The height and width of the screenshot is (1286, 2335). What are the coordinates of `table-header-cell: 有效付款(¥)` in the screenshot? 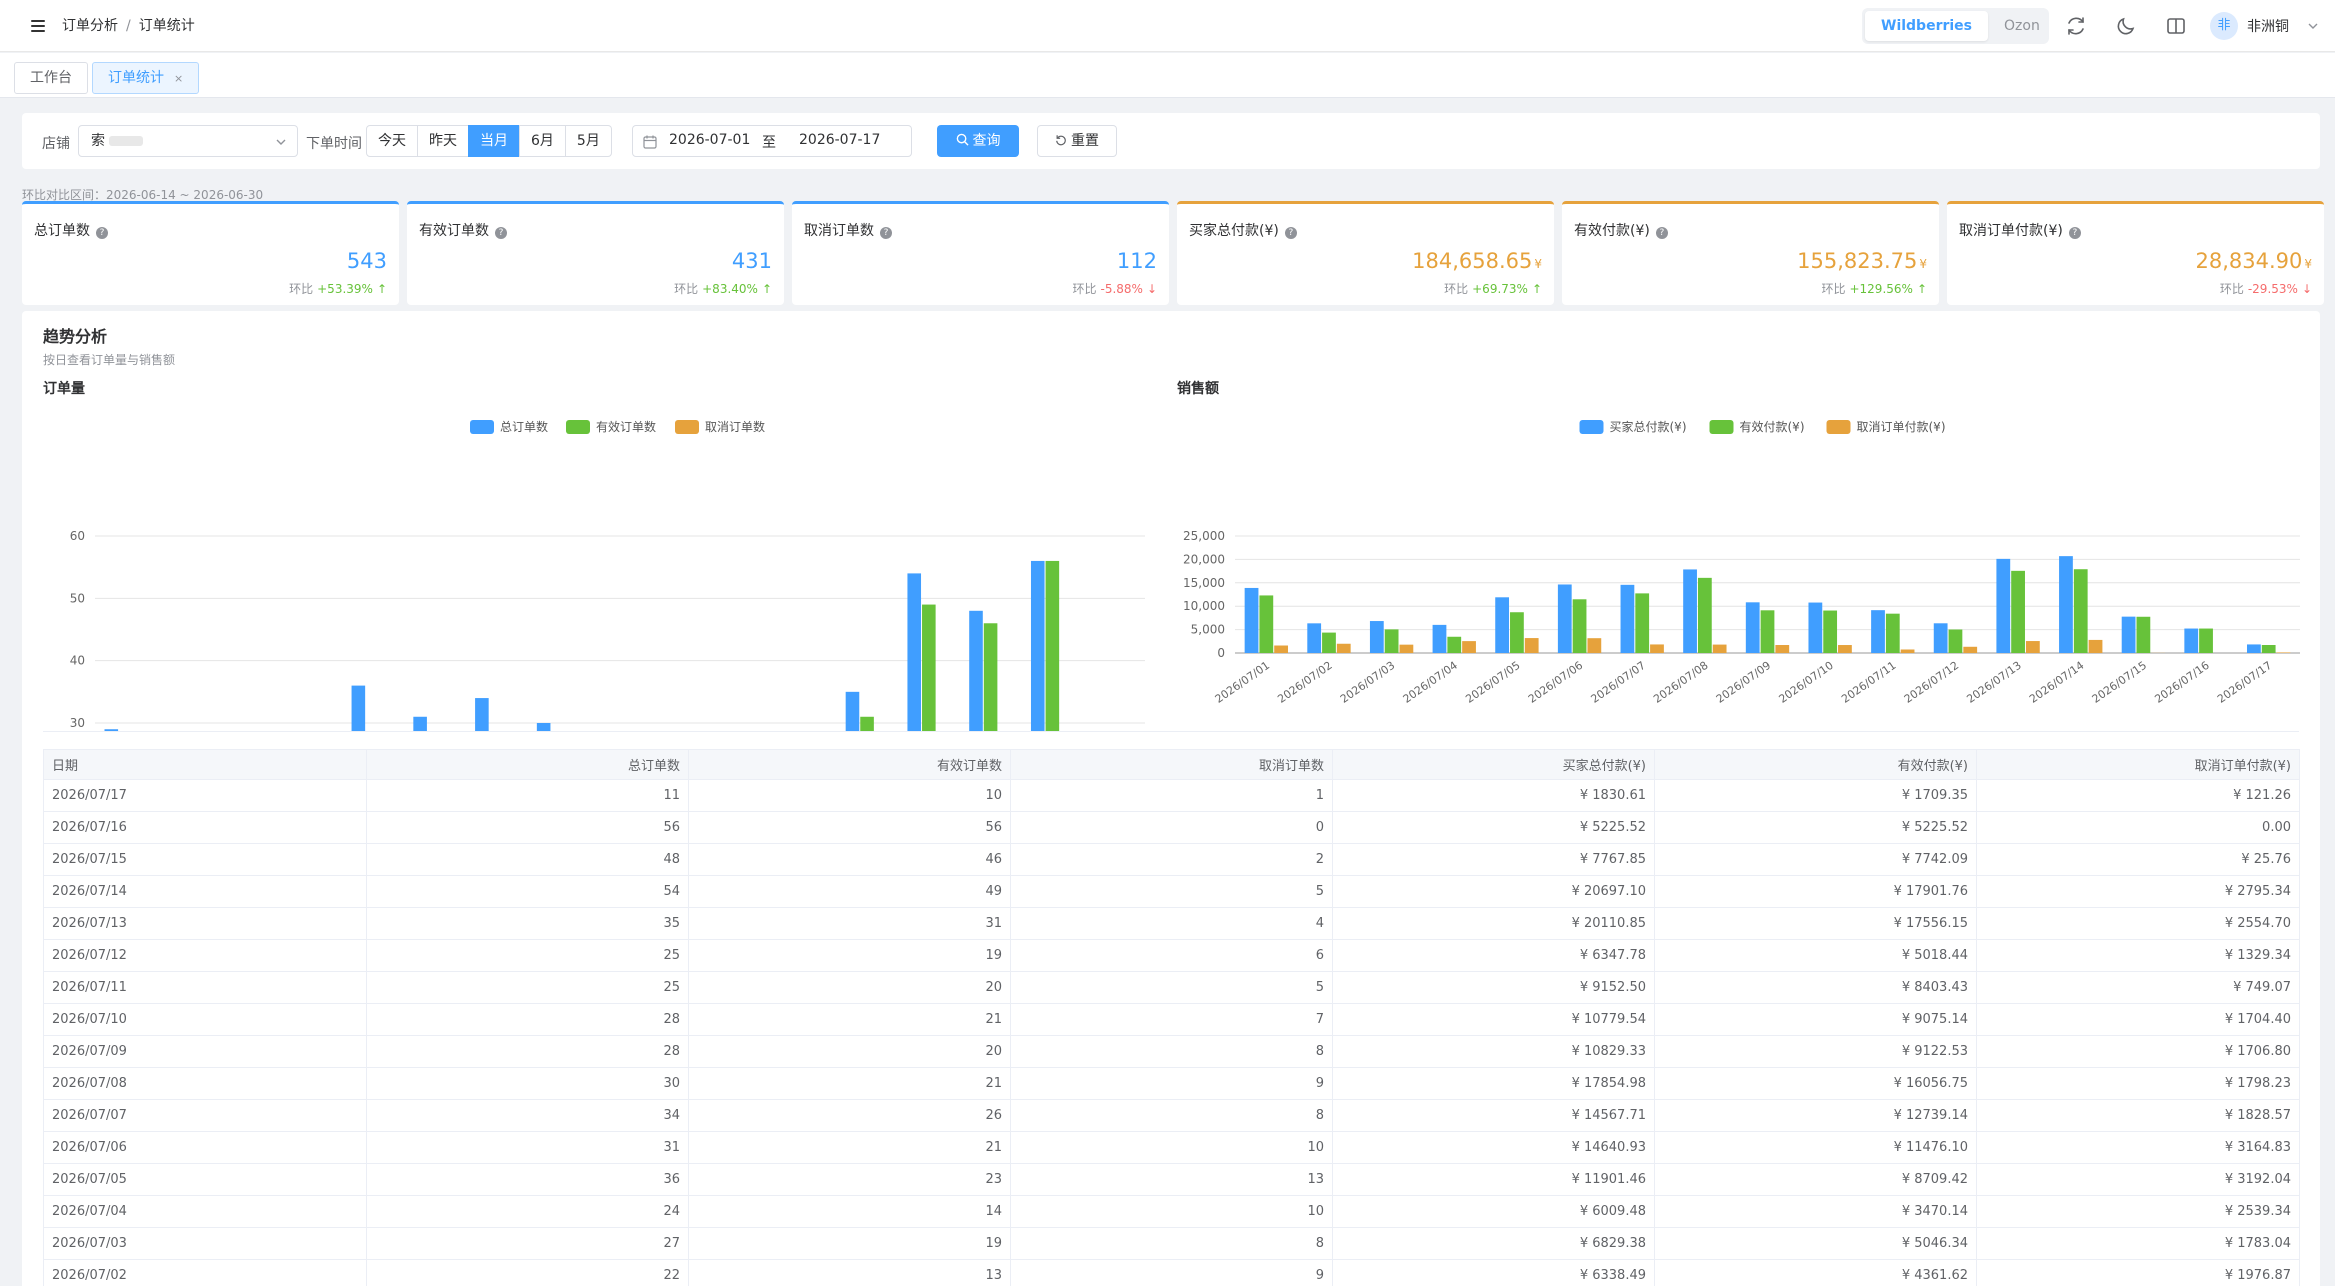 It's located at (1815, 764).